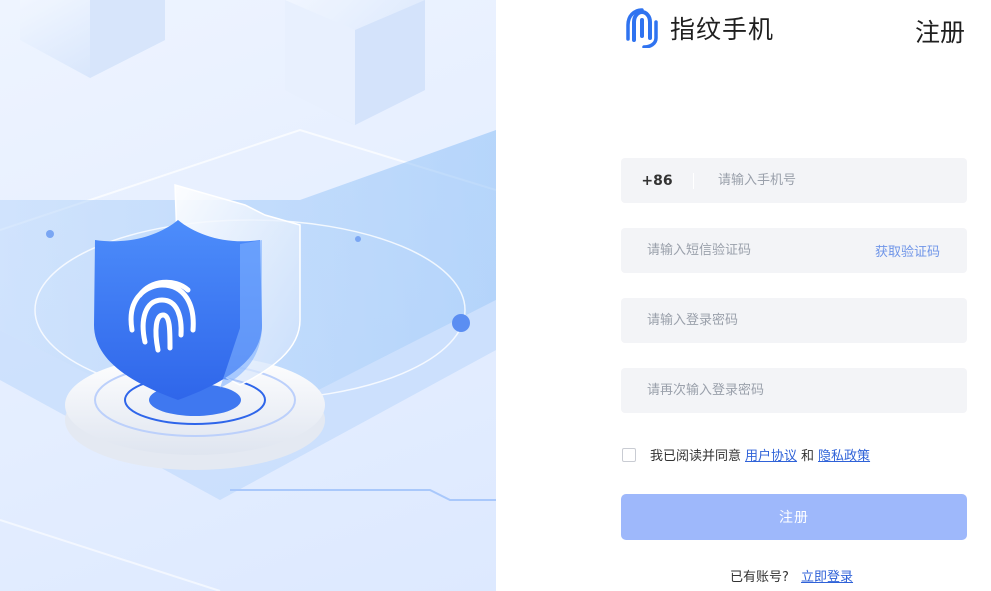  What do you see at coordinates (794, 517) in the screenshot?
I see `register-button: 注册` at bounding box center [794, 517].